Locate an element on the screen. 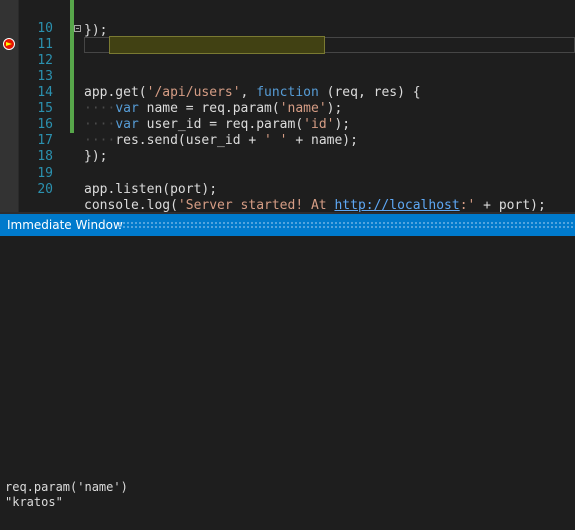 Image resolution: width=575 pixels, height=530 pixels. immediate-window-titlebar: Immediate Window is located at coordinates (287, 225).